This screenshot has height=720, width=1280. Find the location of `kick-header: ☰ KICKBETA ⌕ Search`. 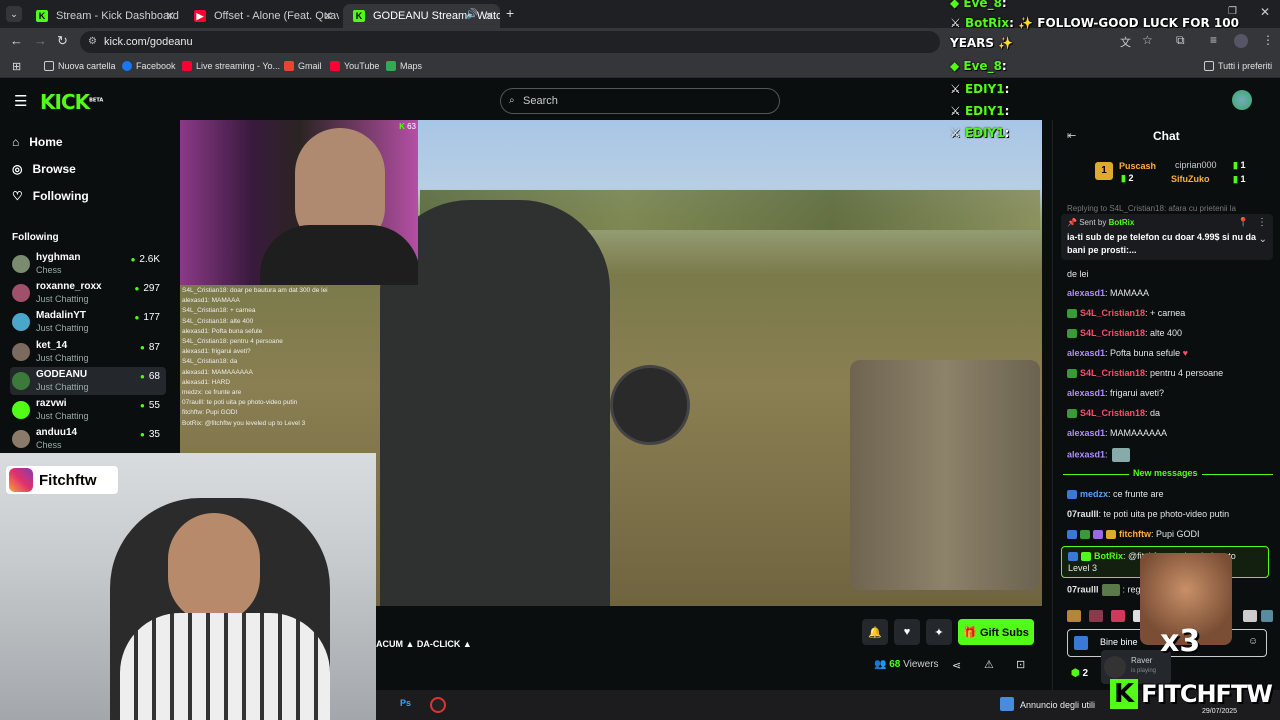

kick-header: ☰ KICKBETA ⌕ Search is located at coordinates (640, 100).